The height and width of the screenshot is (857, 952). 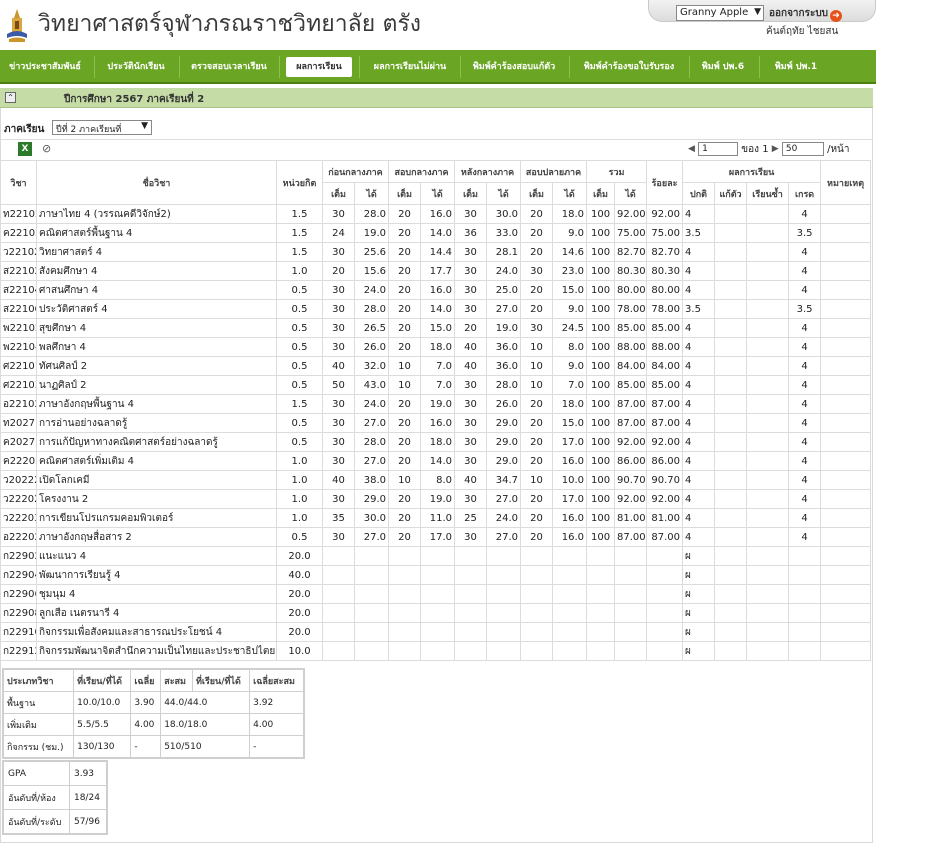 I want to click on nav-item-grades: ผลการเรียน, so click(x=319, y=67).